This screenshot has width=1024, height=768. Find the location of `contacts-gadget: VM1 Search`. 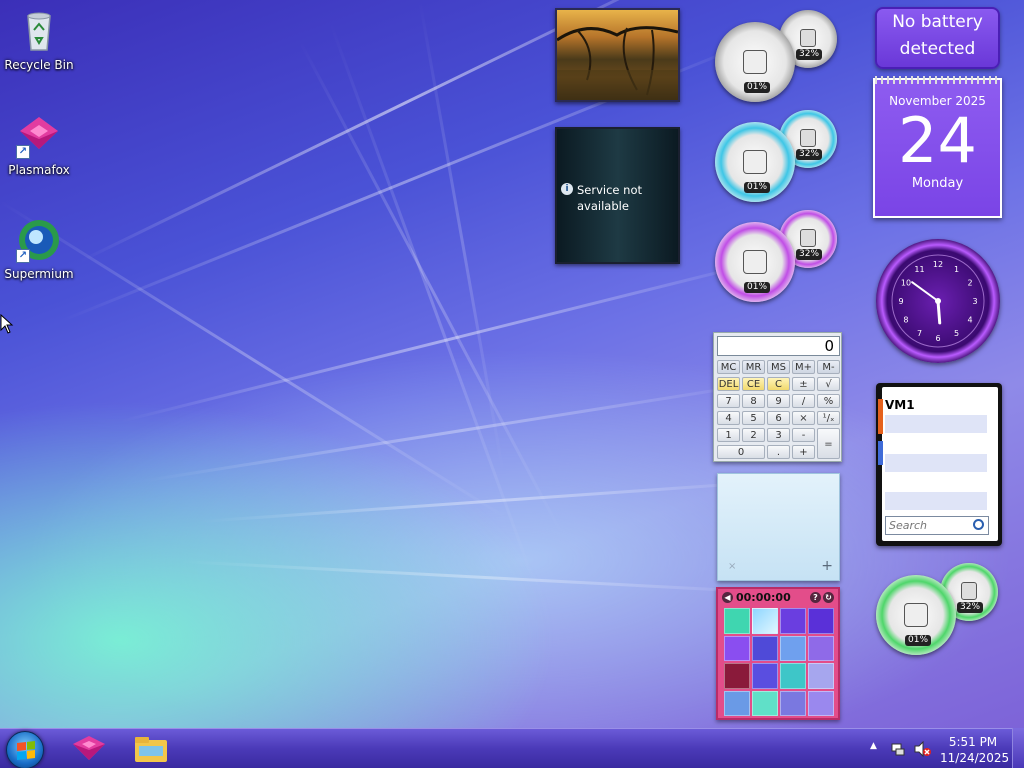

contacts-gadget: VM1 Search is located at coordinates (939, 464).